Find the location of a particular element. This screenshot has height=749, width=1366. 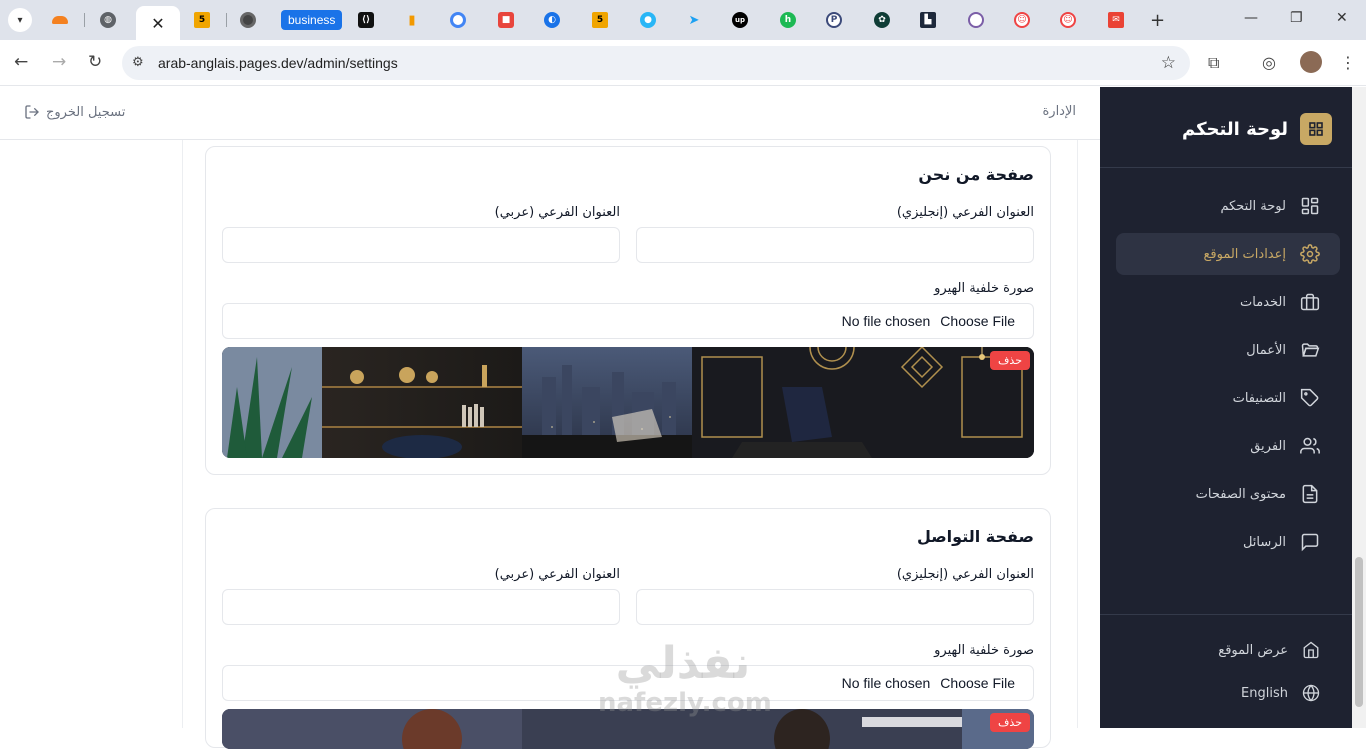

tab-cloudflare is located at coordinates (60, 20).